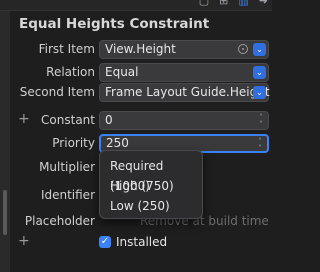 The image size is (320, 272). What do you see at coordinates (204, 3) in the screenshot?
I see `toolbar-icon: ▢` at bounding box center [204, 3].